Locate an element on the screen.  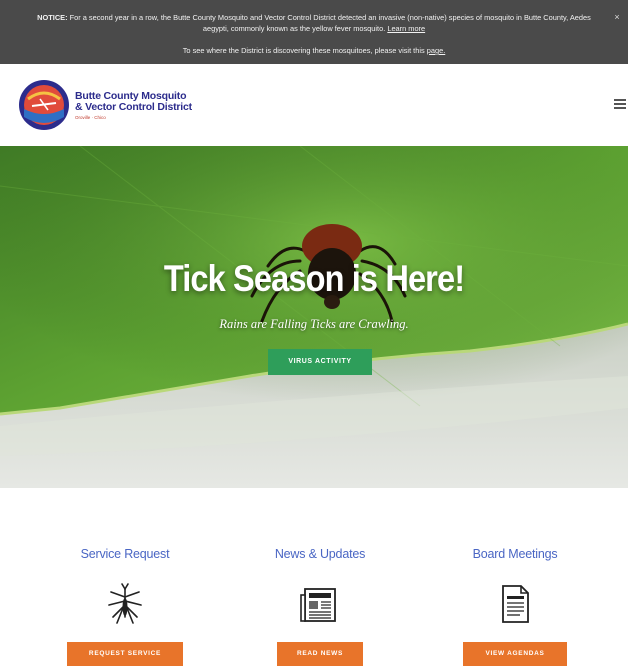
feature-title: Service Request is located at coordinates (125, 554).